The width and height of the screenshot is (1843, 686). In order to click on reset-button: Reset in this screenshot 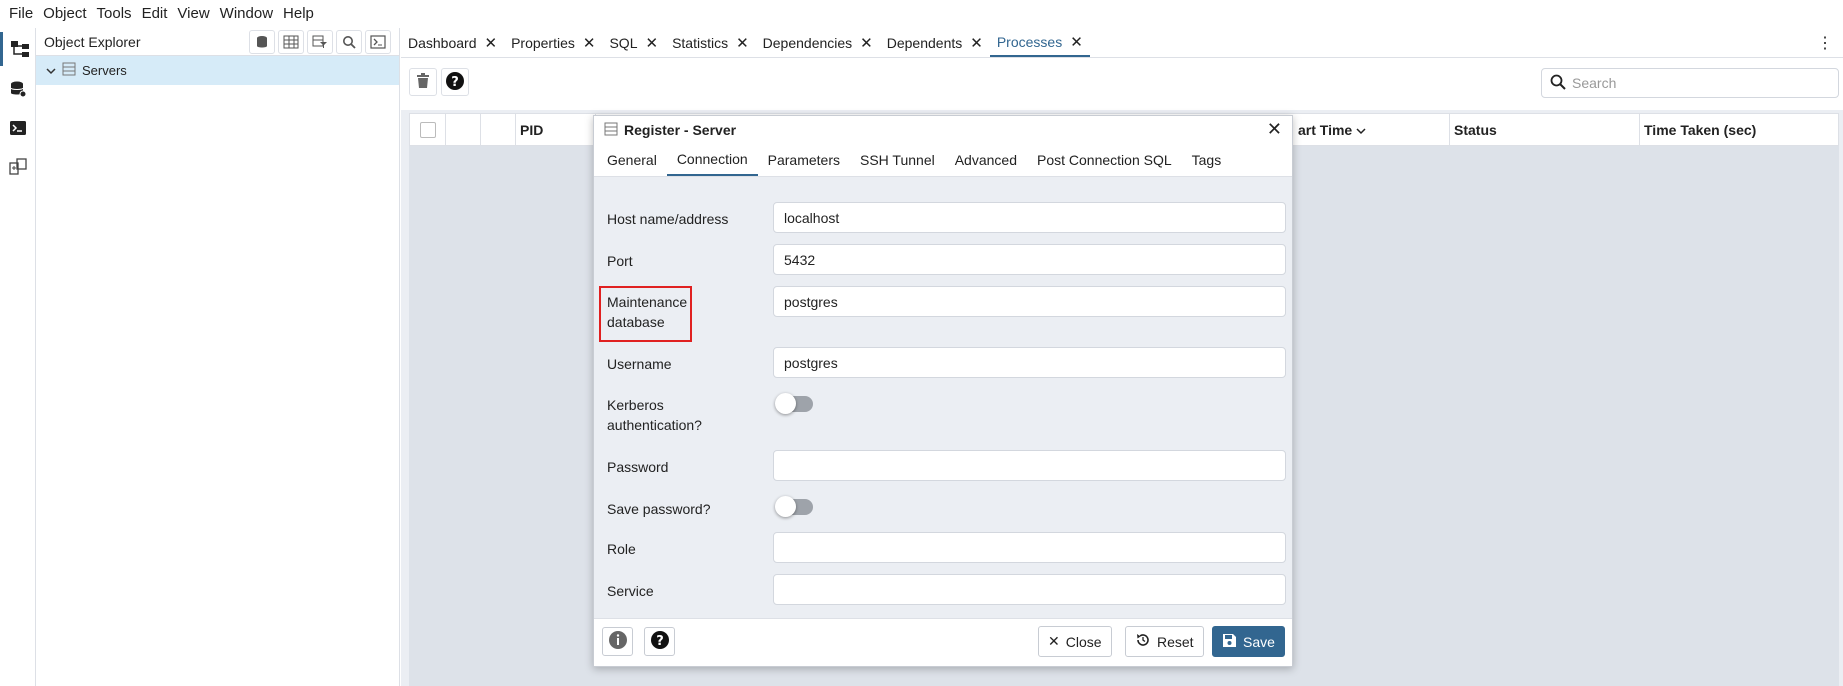, I will do `click(1164, 641)`.